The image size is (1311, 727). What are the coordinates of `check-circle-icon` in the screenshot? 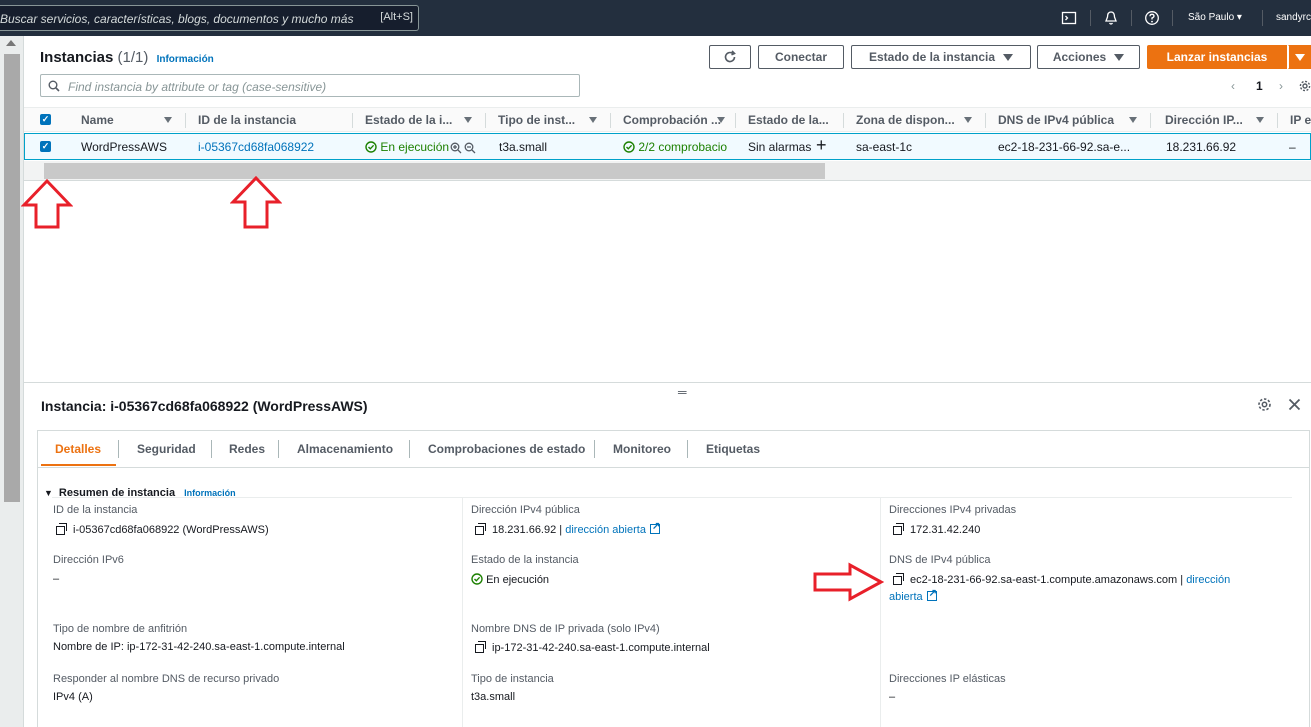 It's located at (629, 147).